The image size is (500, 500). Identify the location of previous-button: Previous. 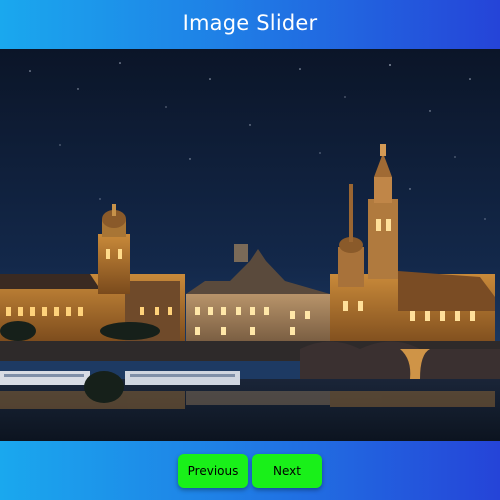
(213, 470).